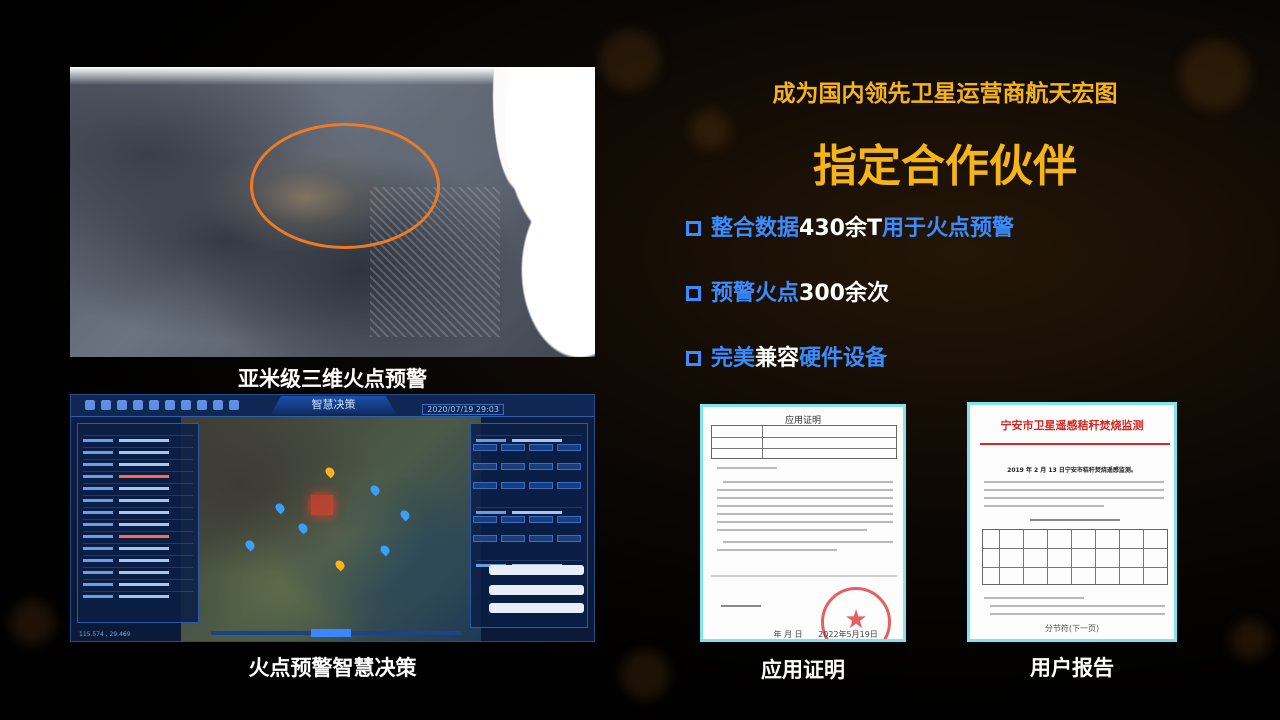 Image resolution: width=1280 pixels, height=720 pixels. Describe the element at coordinates (1072, 668) in the screenshot. I see `doc2-caption: 用户报告` at that location.